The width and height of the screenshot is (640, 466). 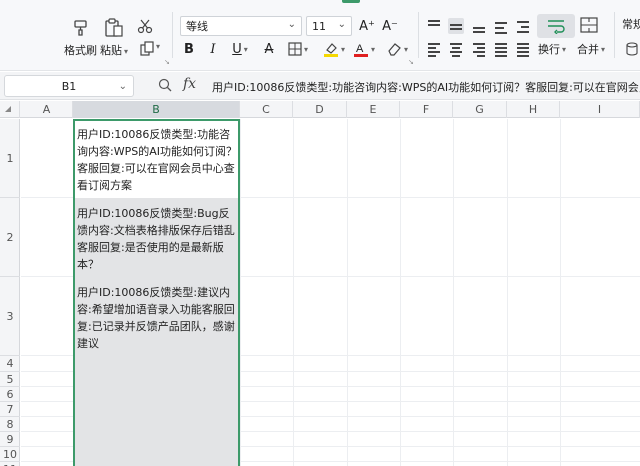 What do you see at coordinates (556, 26) in the screenshot?
I see `wrap-text-icon` at bounding box center [556, 26].